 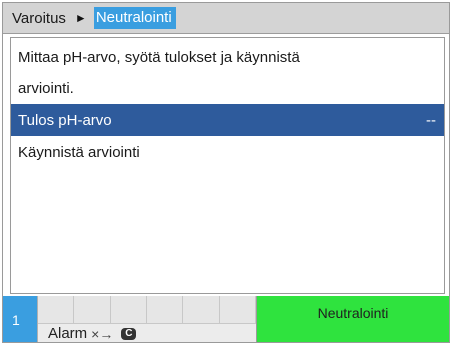 I want to click on breadcrumb: Varoitus ► Neutralointi, so click(x=226, y=18).